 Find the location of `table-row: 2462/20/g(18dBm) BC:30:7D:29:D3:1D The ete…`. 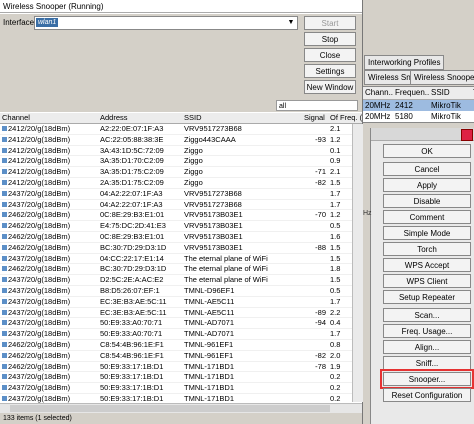

table-row: 2462/20/g(18dBm) BC:30:7D:29:D3:1D The ete… is located at coordinates (176, 270).